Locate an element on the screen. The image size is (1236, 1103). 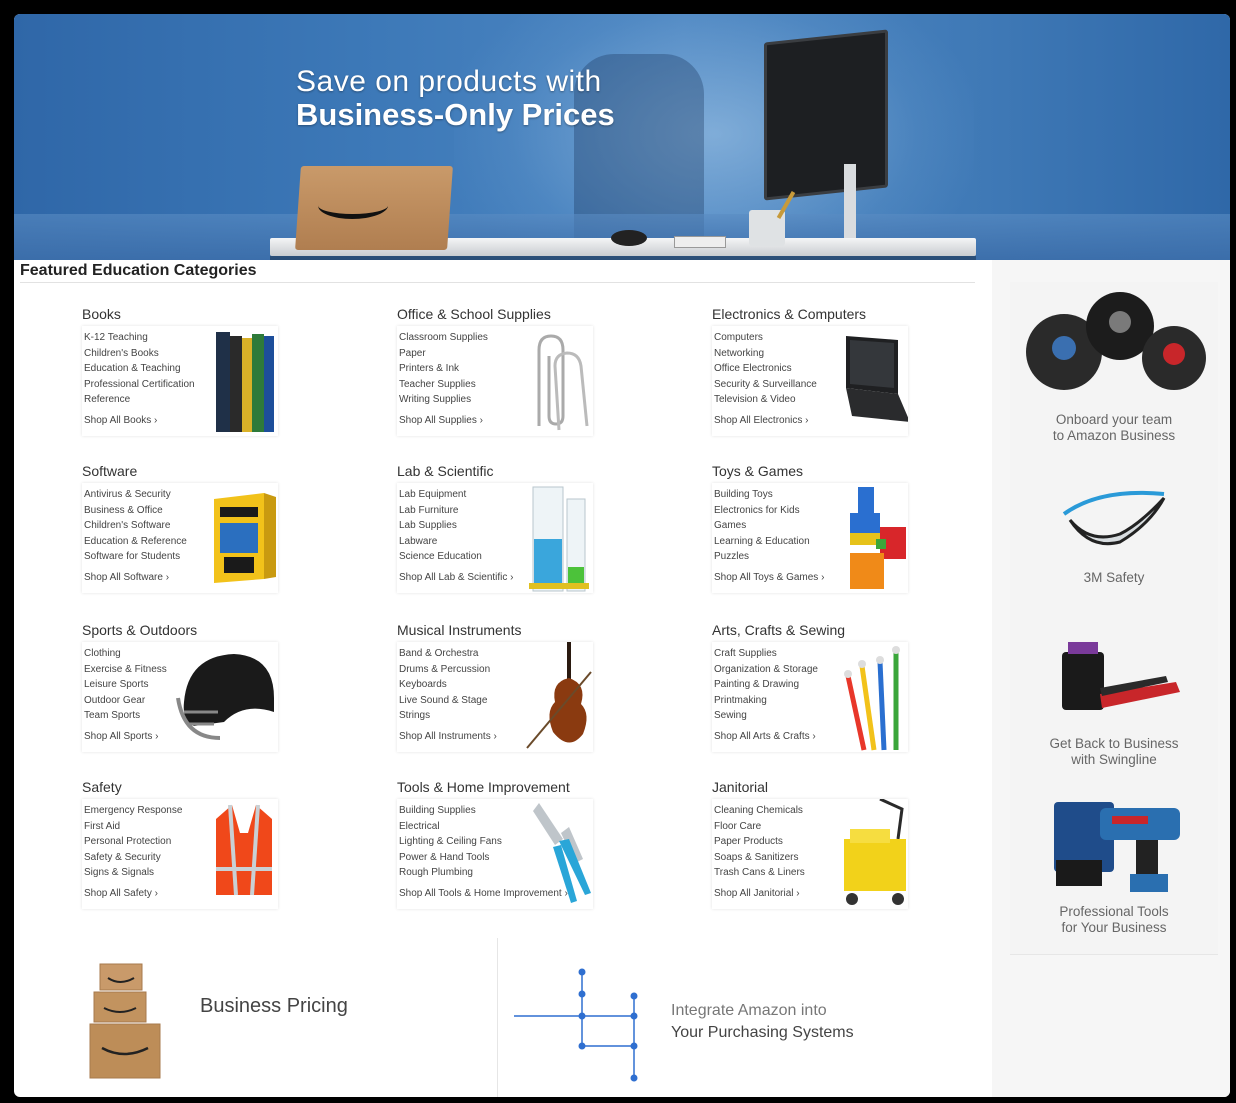
shop-all-link: Shop All Toys & Games › is located at coordinates (769, 577).